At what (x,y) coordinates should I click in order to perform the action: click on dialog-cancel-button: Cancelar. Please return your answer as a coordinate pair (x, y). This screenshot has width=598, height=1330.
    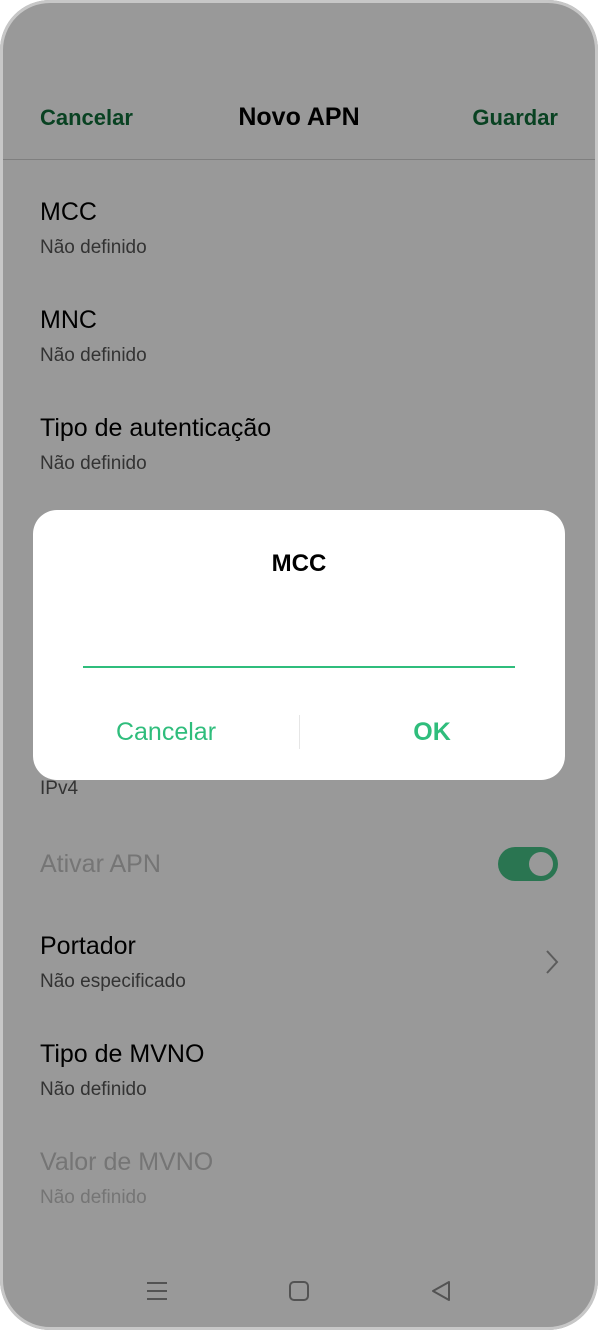
    Looking at the image, I should click on (166, 732).